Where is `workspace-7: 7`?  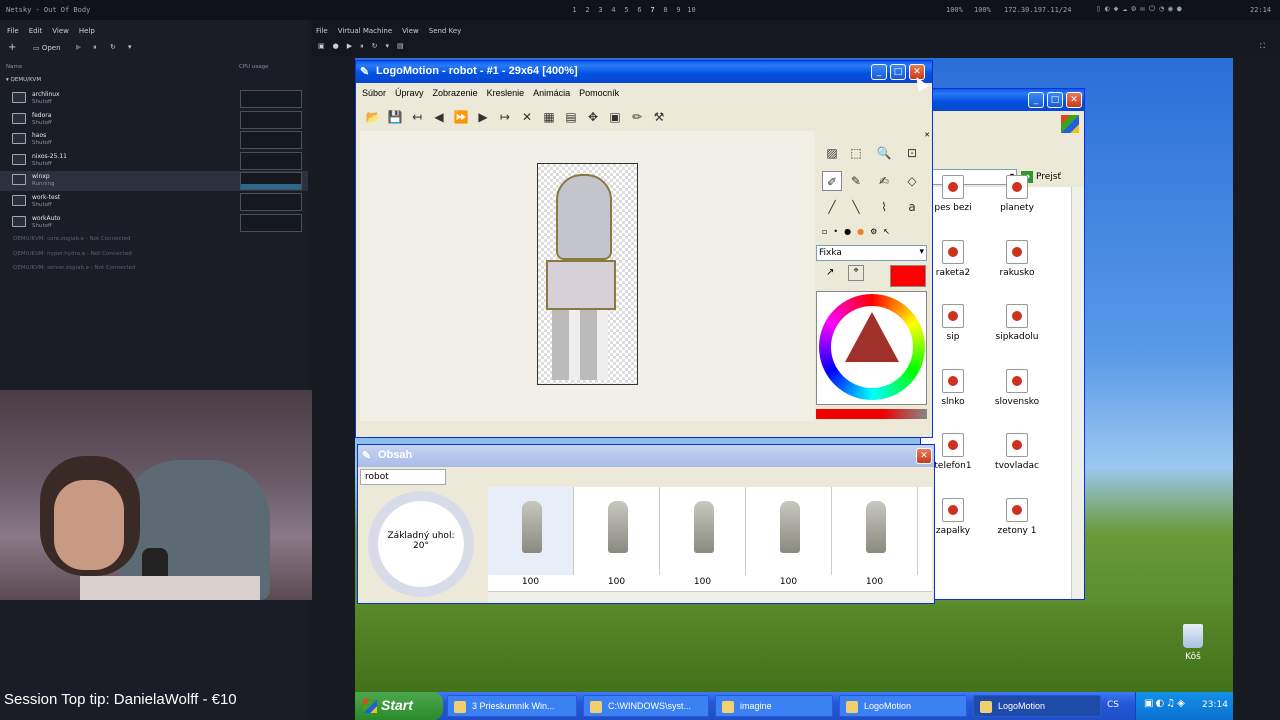 workspace-7: 7 is located at coordinates (652, 10).